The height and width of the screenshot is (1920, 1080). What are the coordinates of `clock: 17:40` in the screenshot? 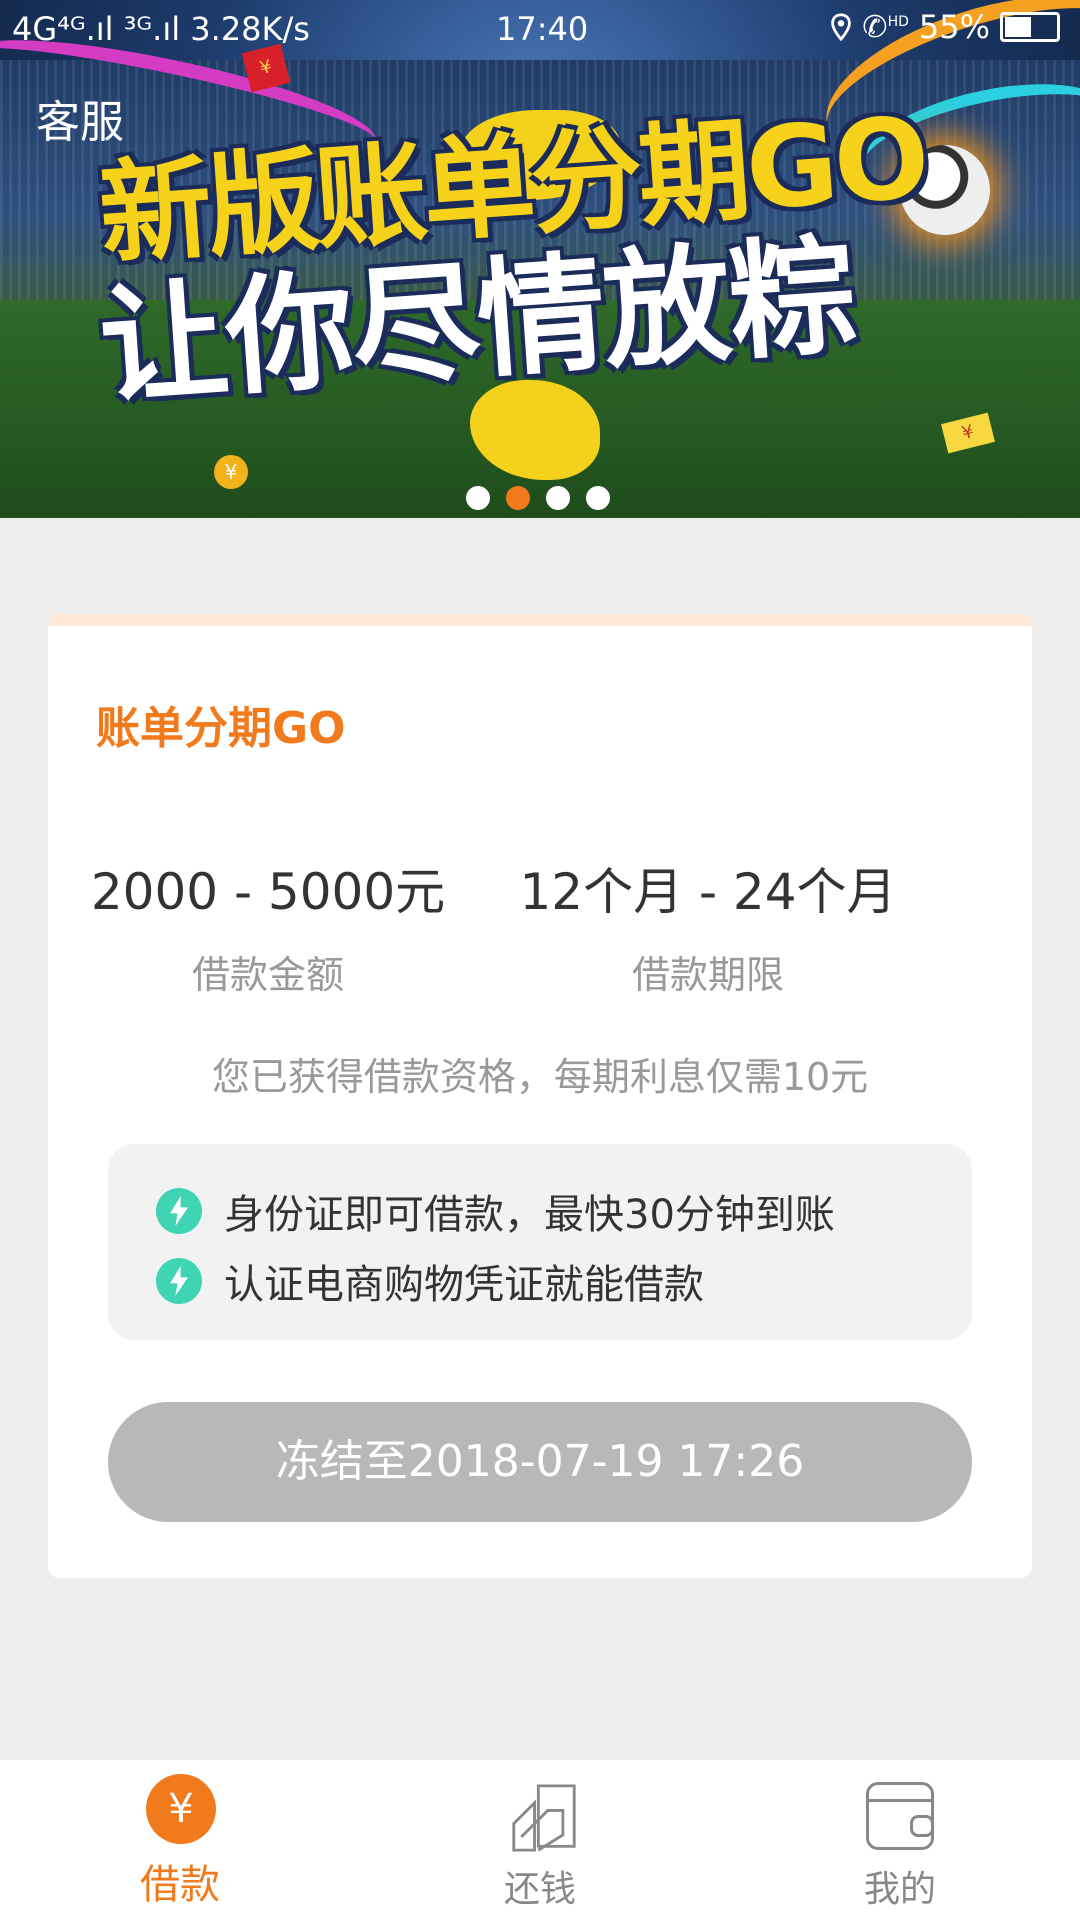 It's located at (542, 29).